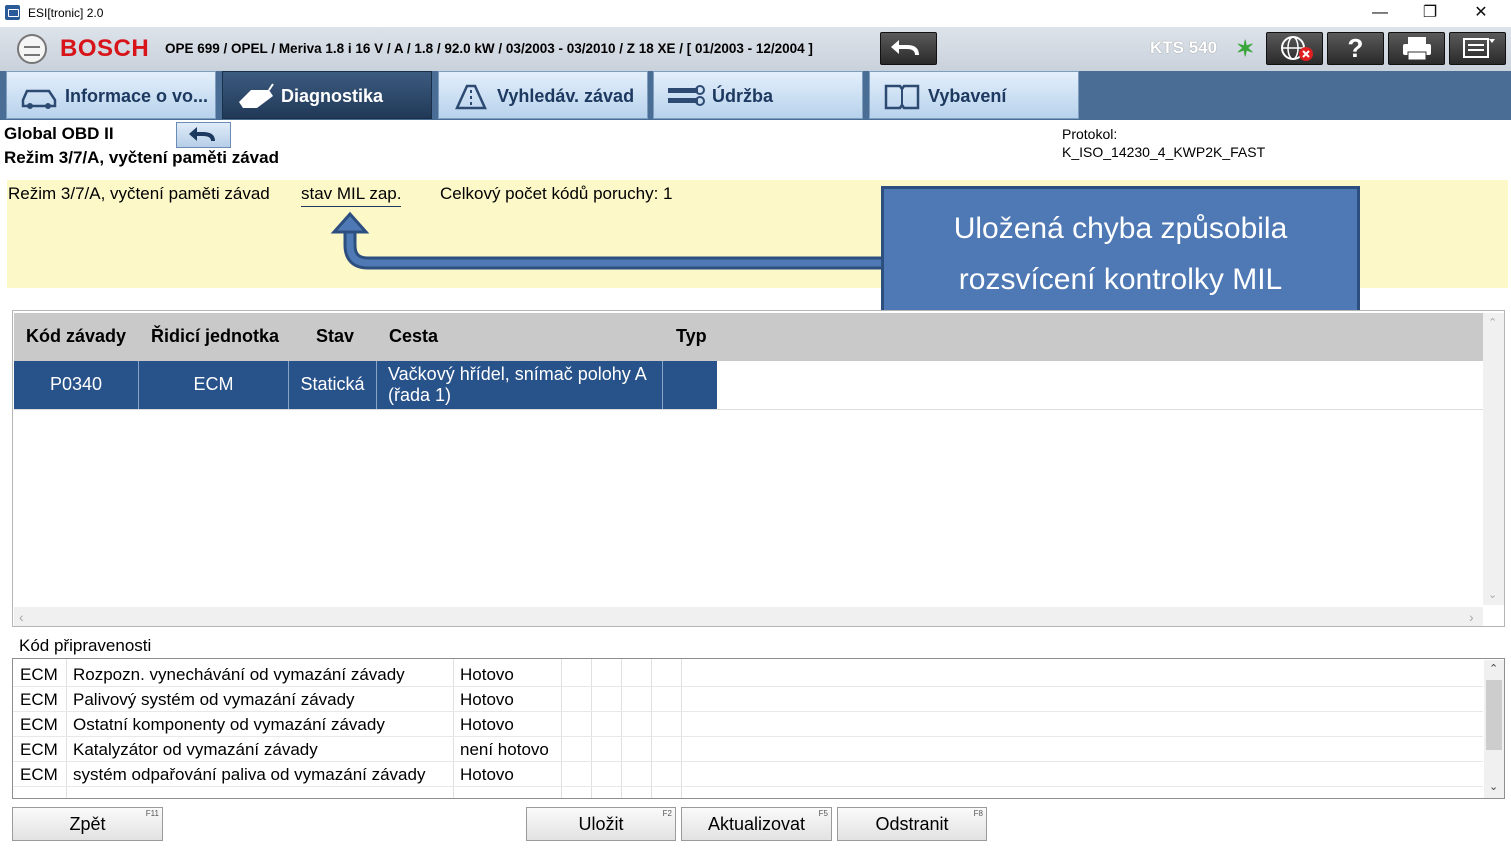 This screenshot has height=848, width=1511. Describe the element at coordinates (566, 96) in the screenshot. I see `tab-label: Vyhledáv. závad` at that location.